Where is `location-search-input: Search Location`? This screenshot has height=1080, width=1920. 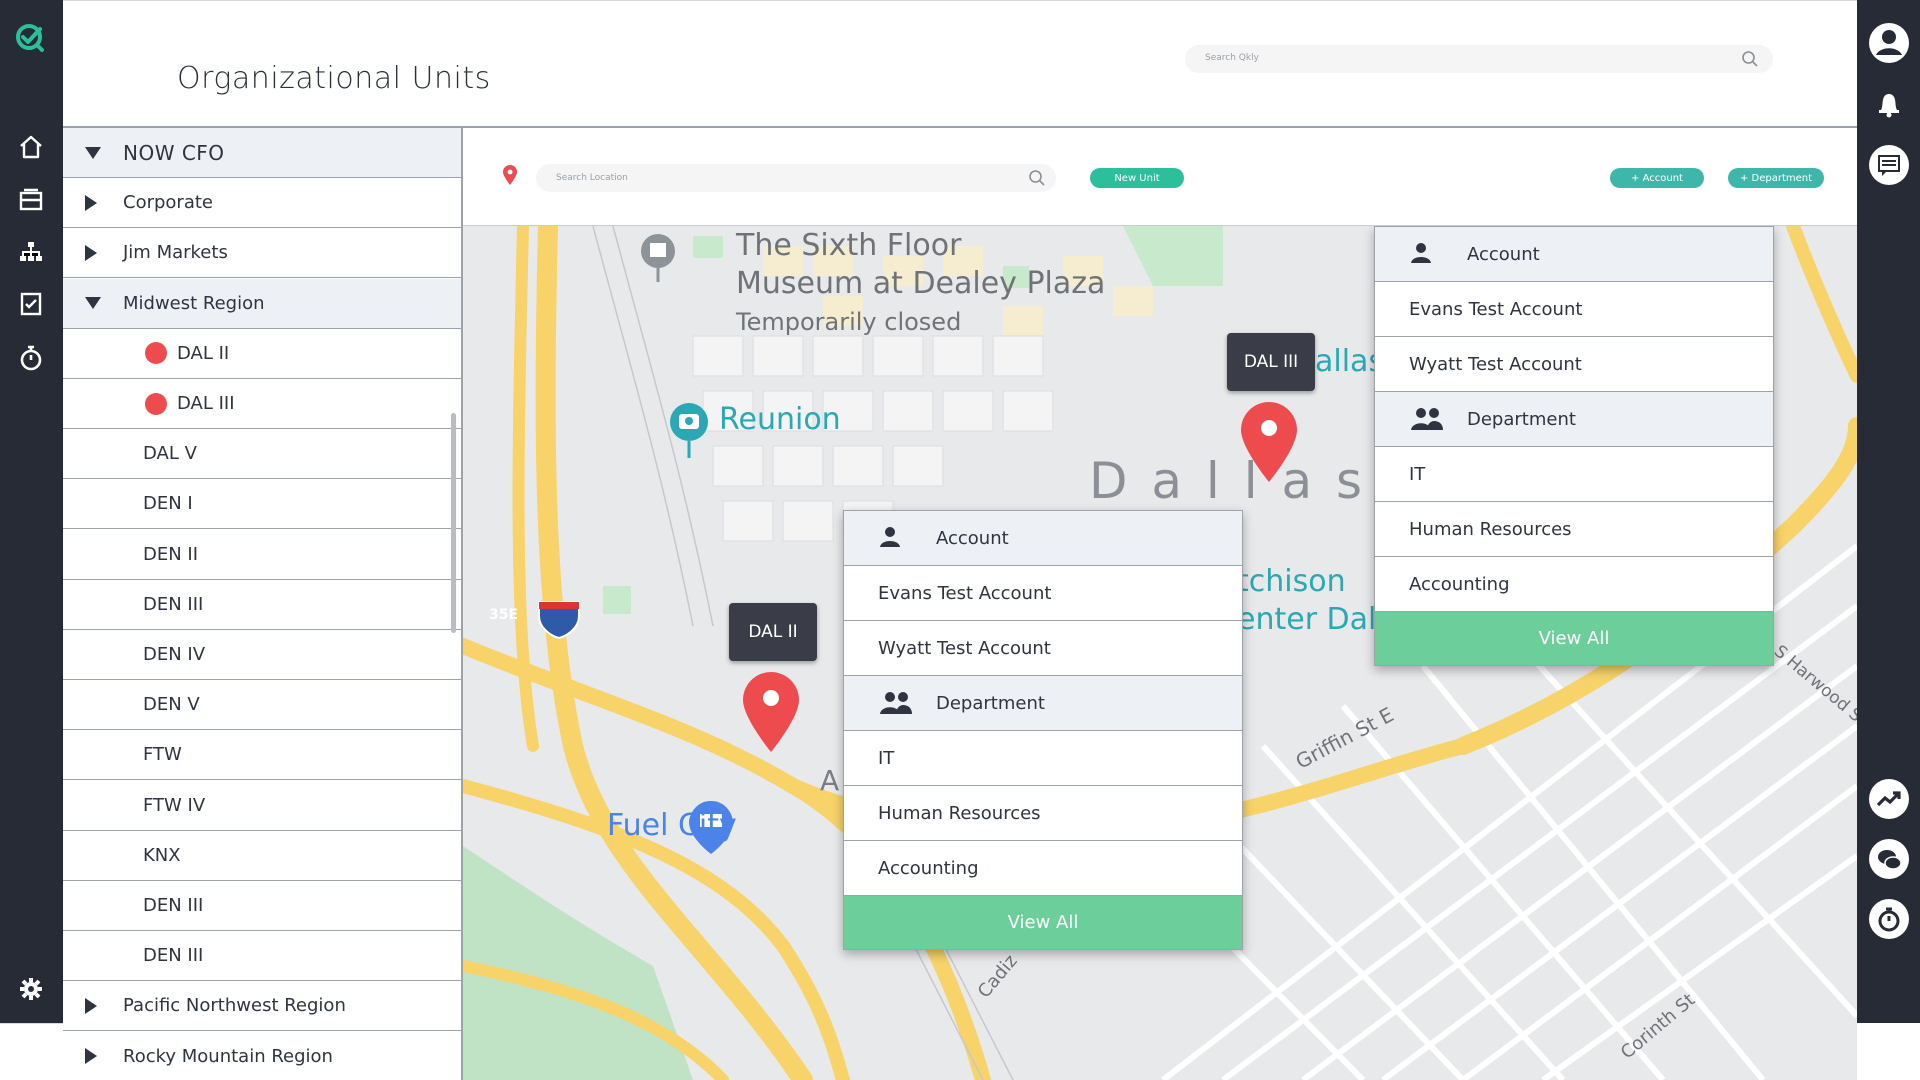 location-search-input: Search Location is located at coordinates (796, 178).